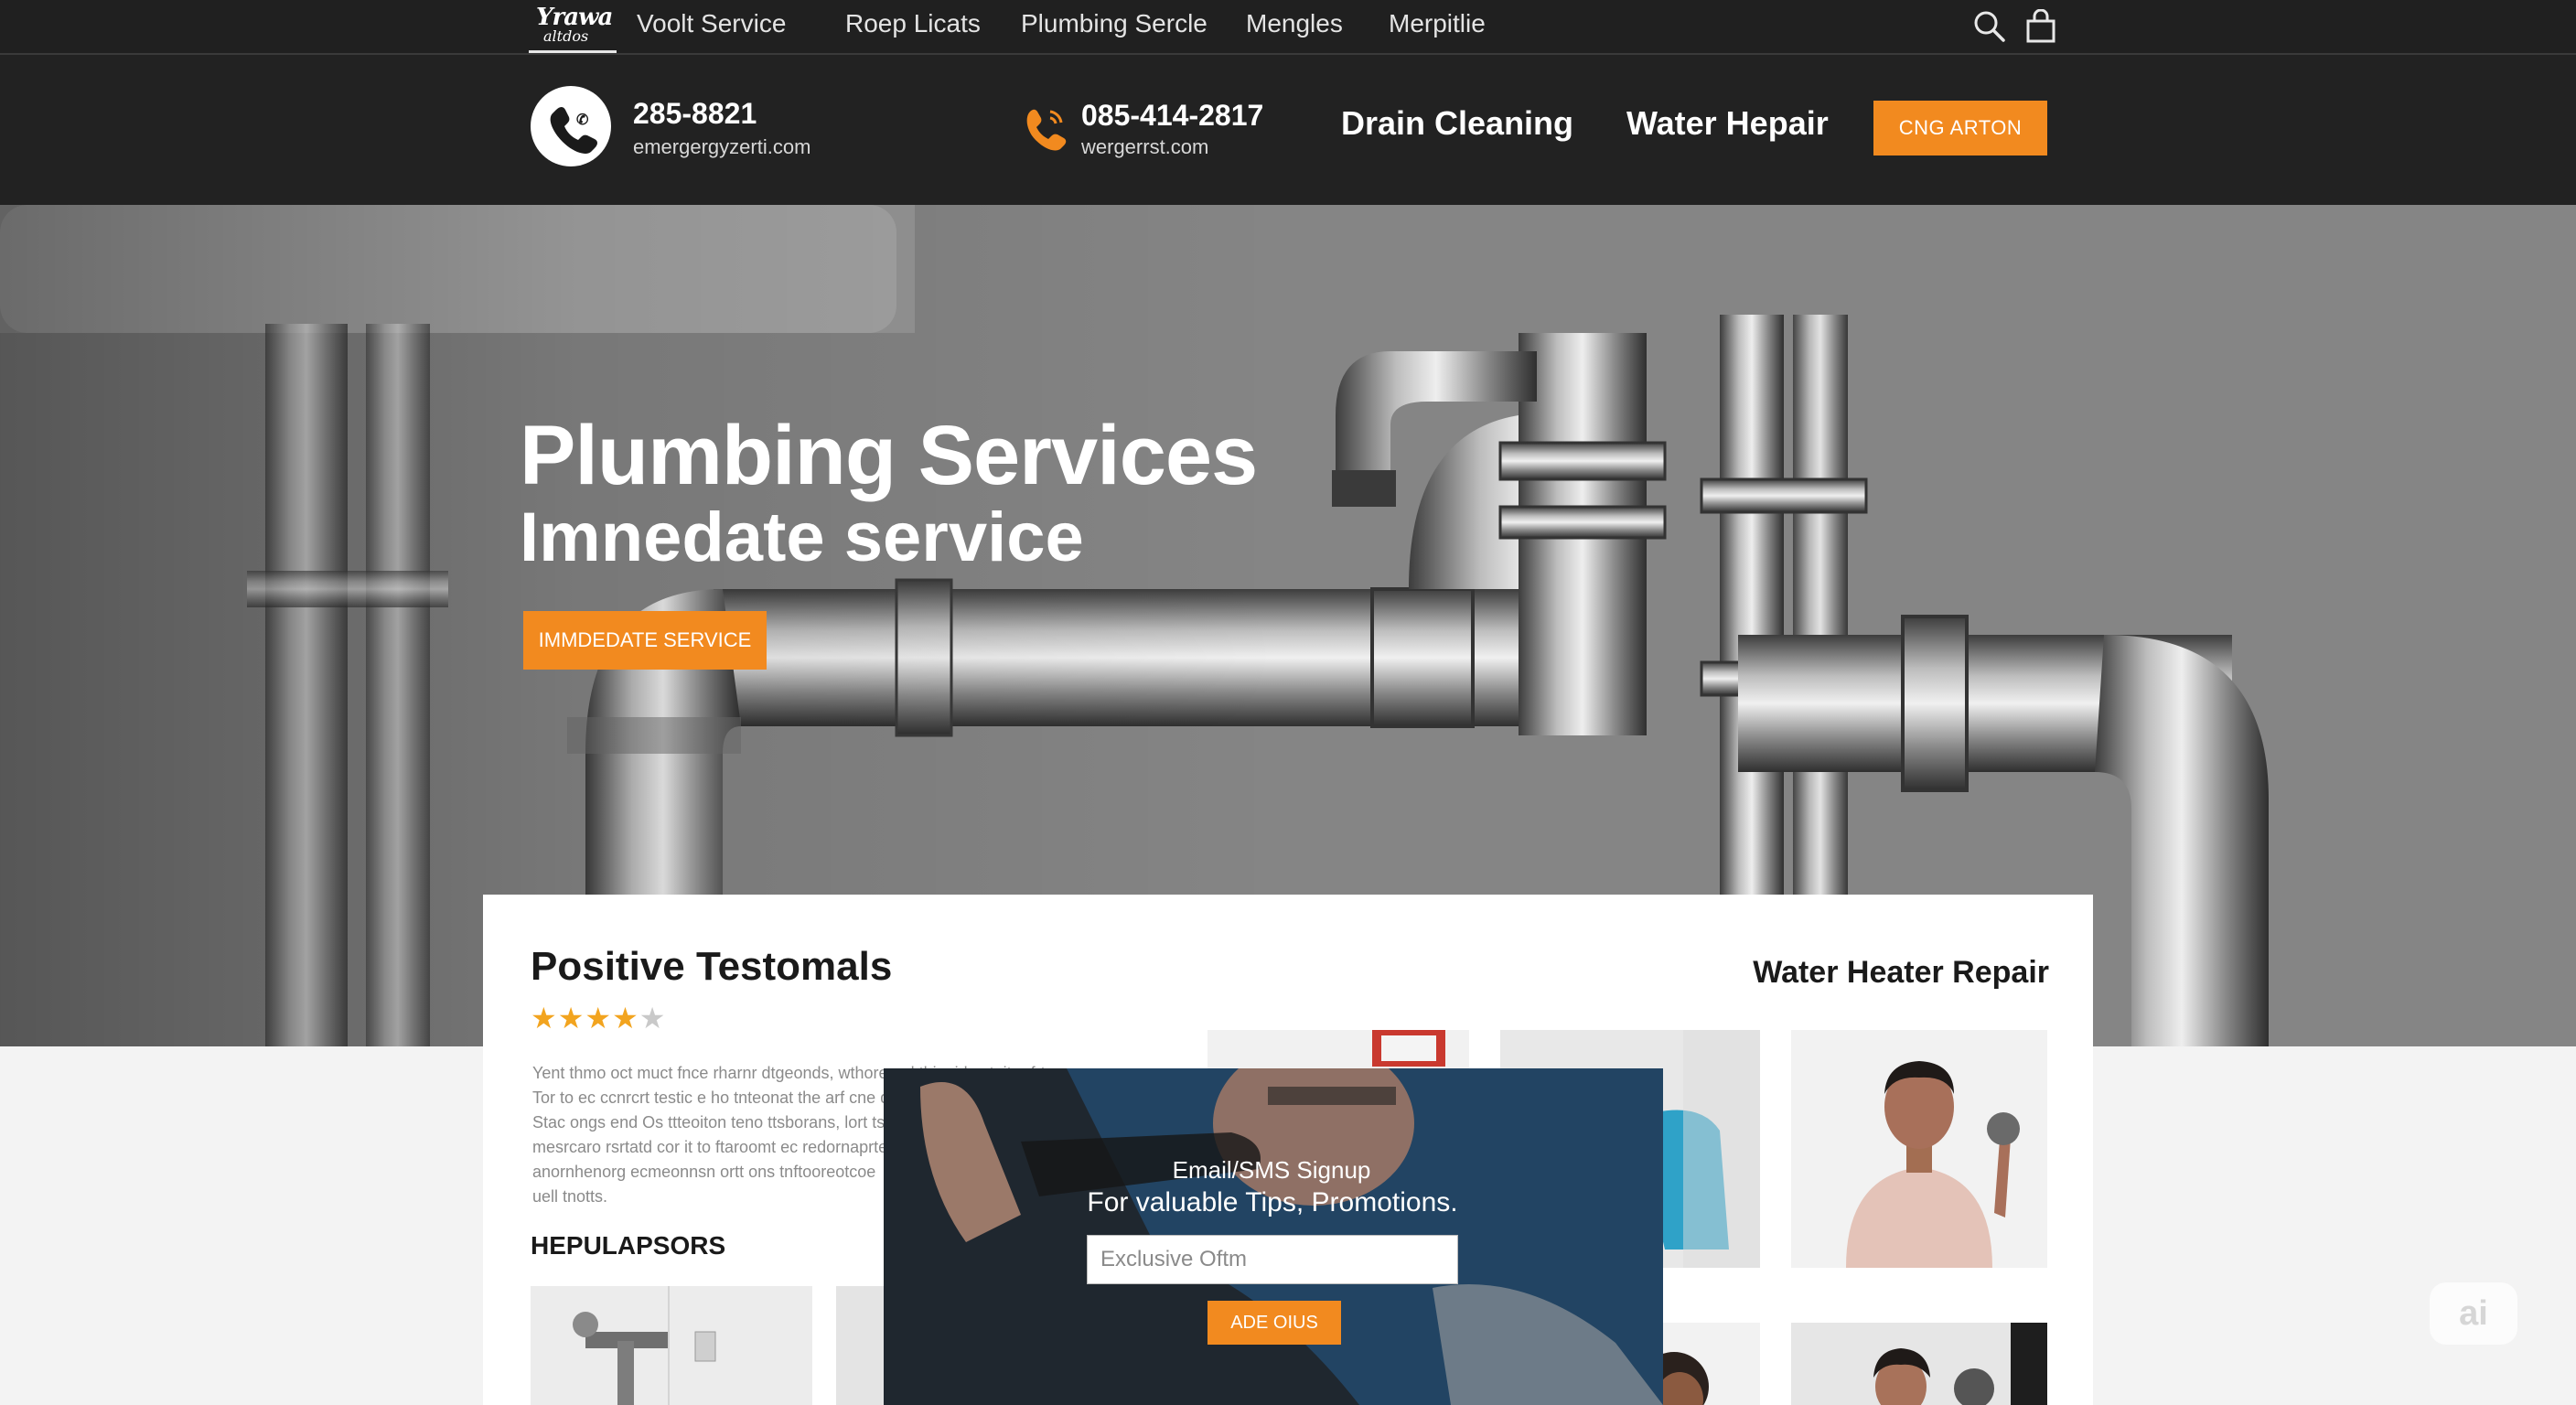 The height and width of the screenshot is (1405, 2576). What do you see at coordinates (653, 1018) in the screenshot?
I see `star-empty-icon: ★` at bounding box center [653, 1018].